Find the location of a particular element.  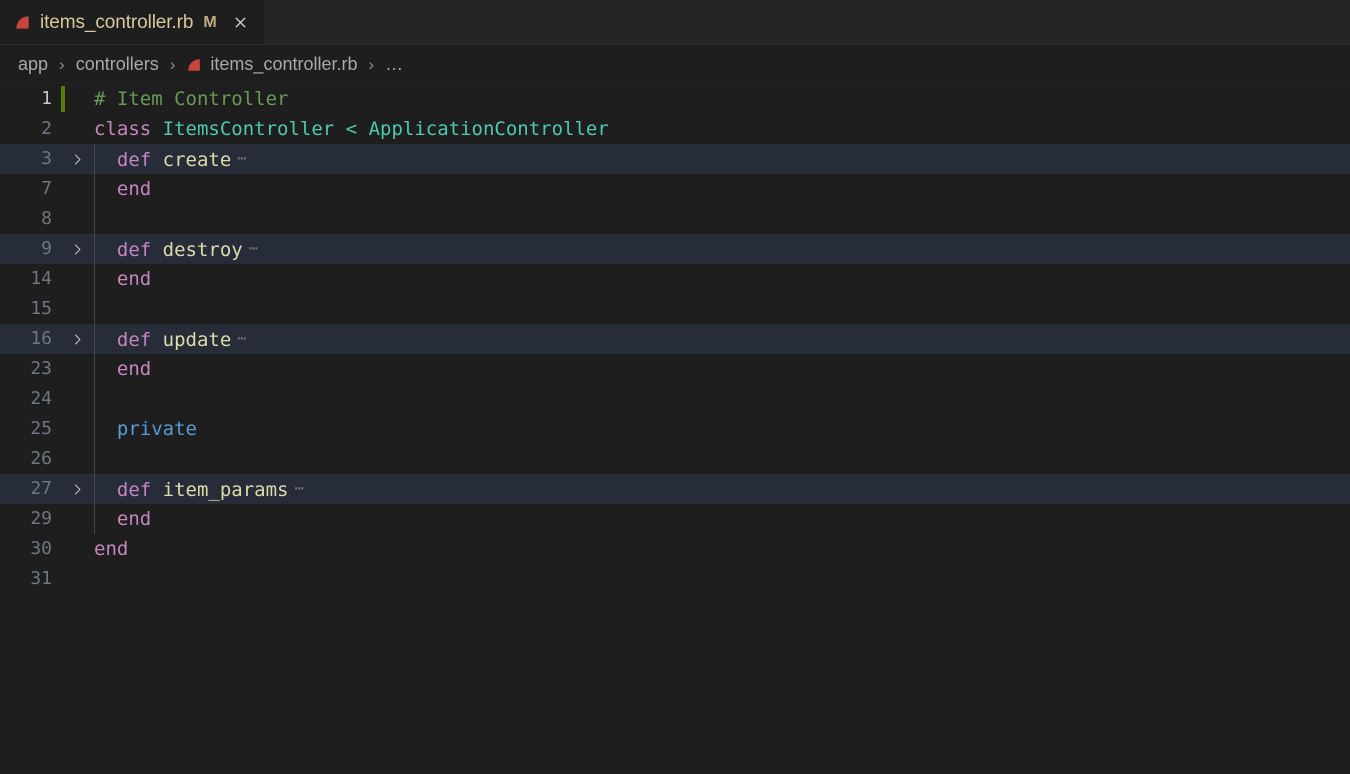

line-number: 29 is located at coordinates (41, 518).